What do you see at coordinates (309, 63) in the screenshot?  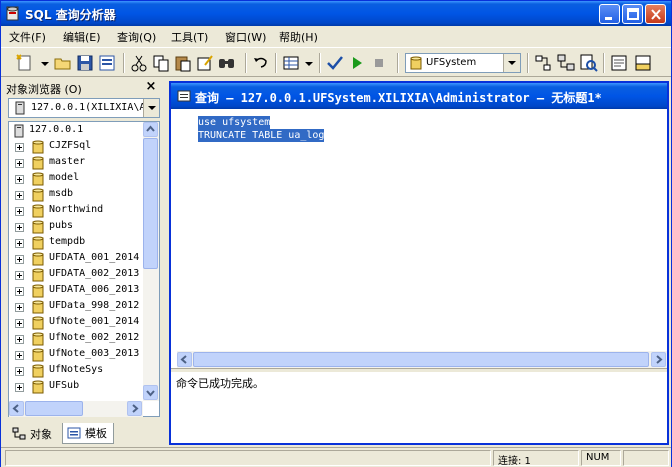 I see `results-mode-dropdown-icon` at bounding box center [309, 63].